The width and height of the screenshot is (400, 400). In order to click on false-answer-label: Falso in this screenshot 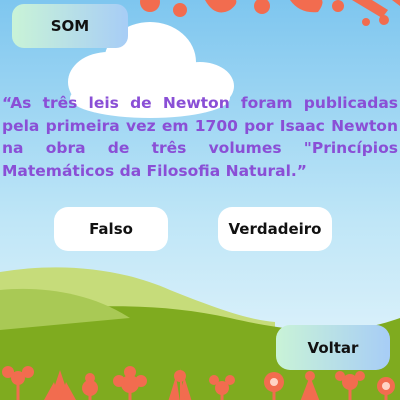, I will do `click(111, 229)`.